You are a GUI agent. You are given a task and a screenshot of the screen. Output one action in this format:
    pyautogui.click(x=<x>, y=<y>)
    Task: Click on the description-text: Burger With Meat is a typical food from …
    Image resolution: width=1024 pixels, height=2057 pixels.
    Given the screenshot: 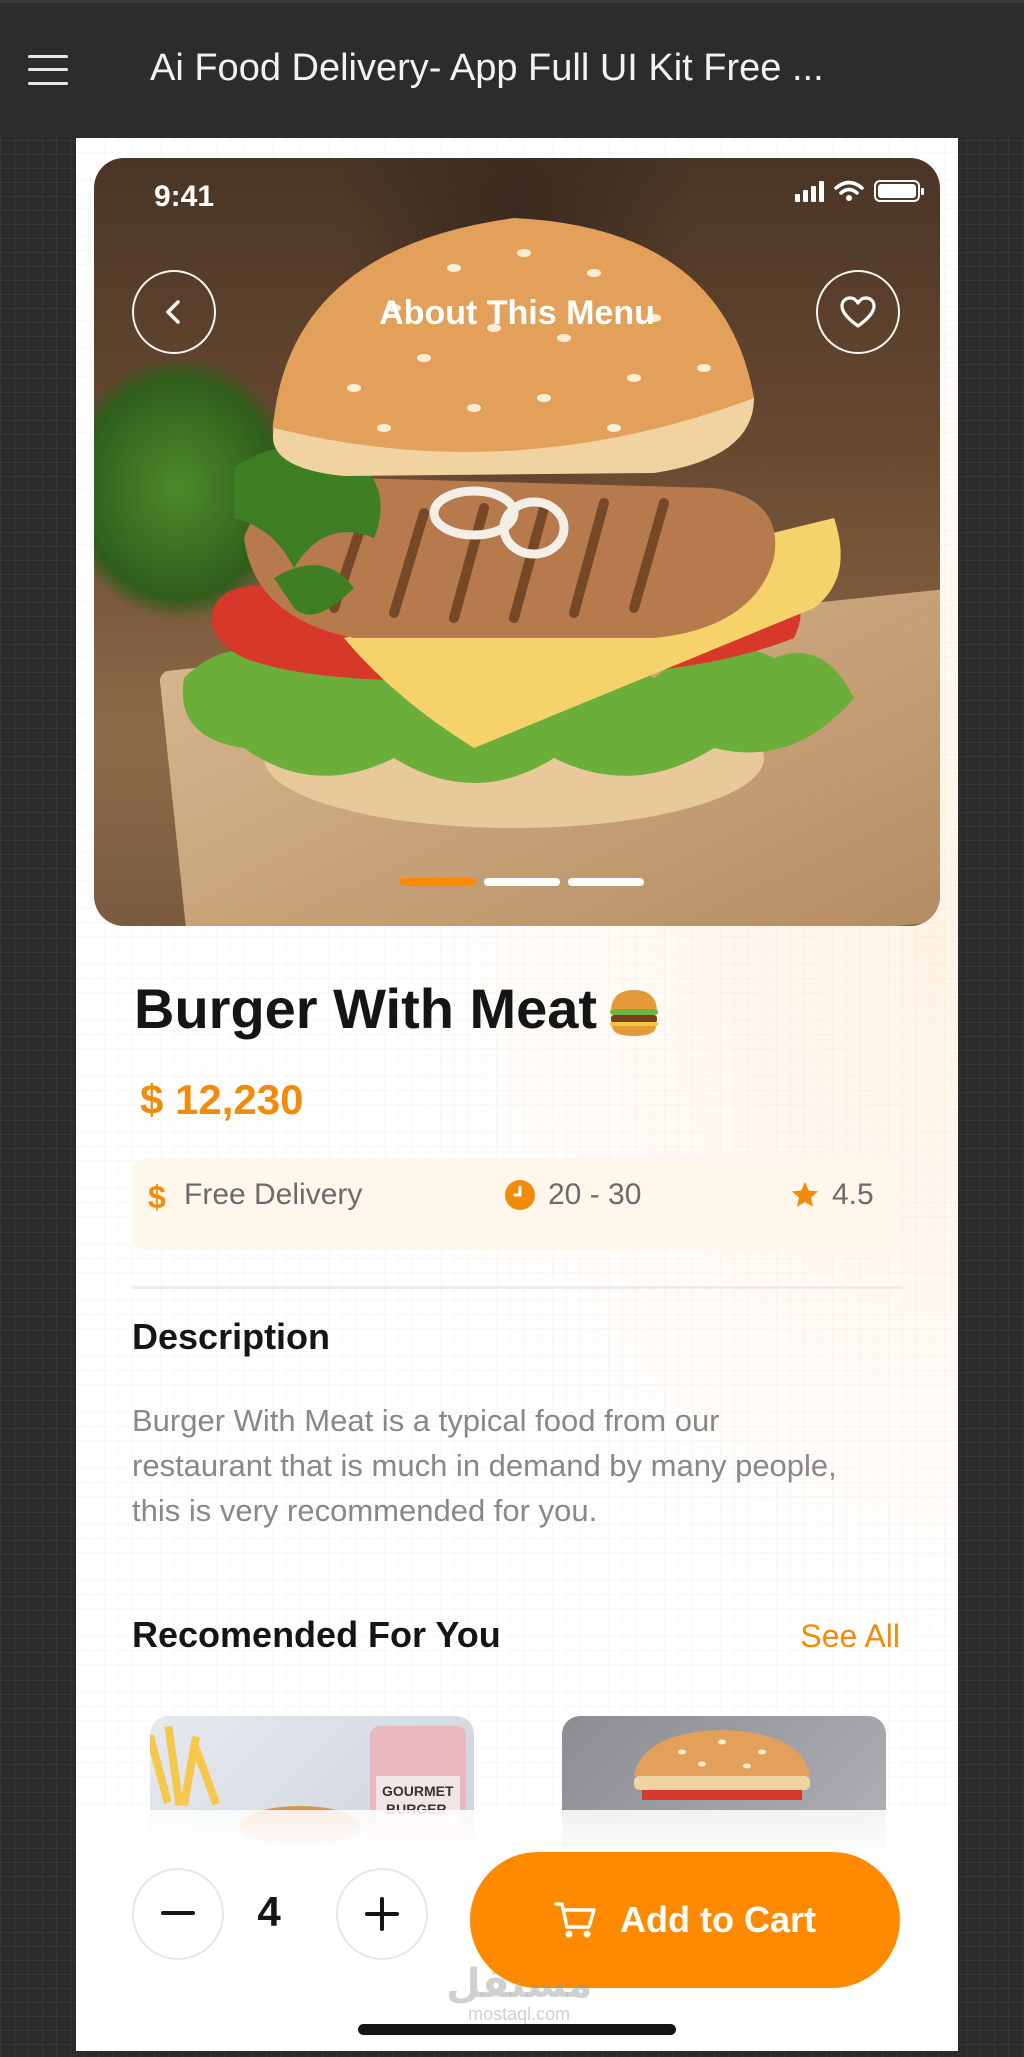 What is the action you would take?
    pyautogui.click(x=484, y=1465)
    